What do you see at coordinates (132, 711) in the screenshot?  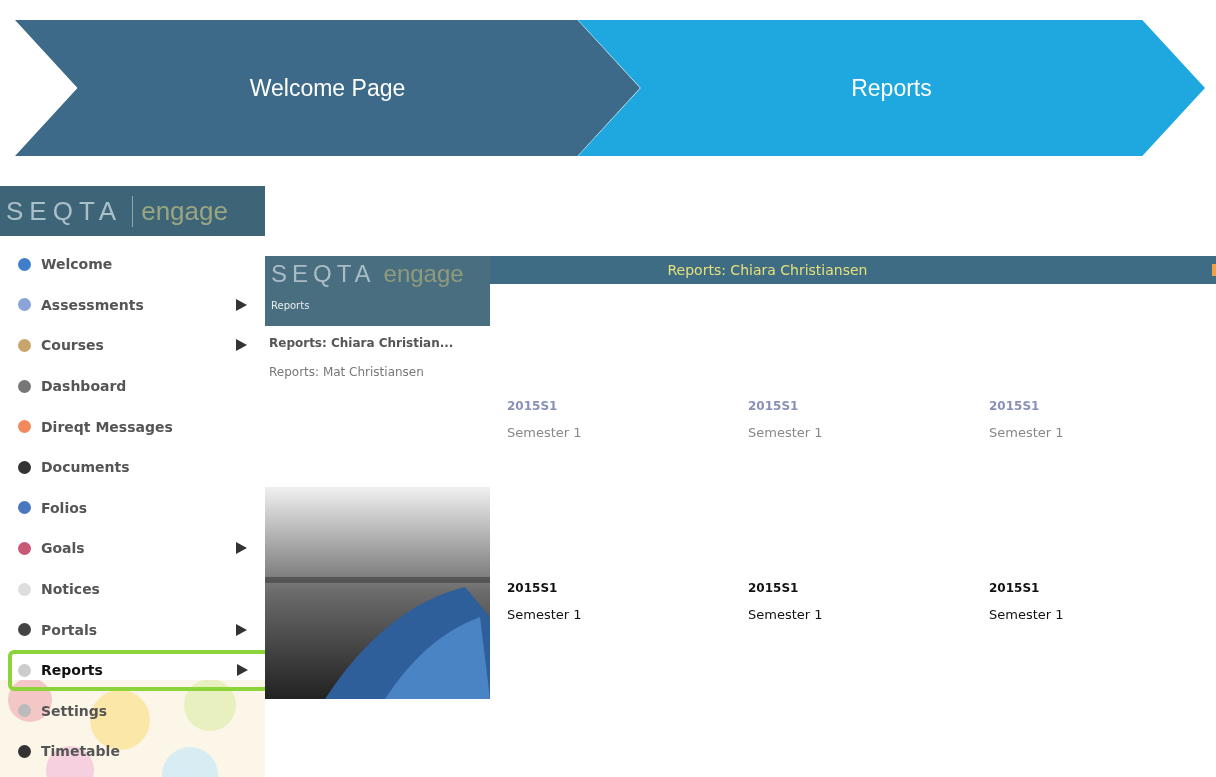 I see `menu-item: Settings` at bounding box center [132, 711].